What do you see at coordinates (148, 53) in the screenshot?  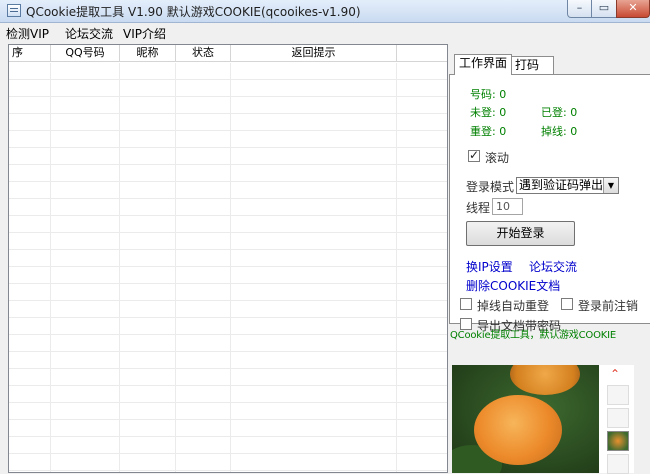 I see `column-header-nickname: 昵称` at bounding box center [148, 53].